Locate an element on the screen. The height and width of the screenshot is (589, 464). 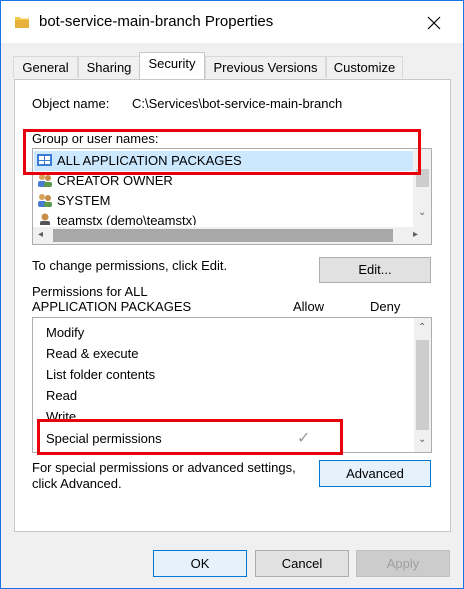
special-settings-text-line2: click Advanced. is located at coordinates (77, 483).